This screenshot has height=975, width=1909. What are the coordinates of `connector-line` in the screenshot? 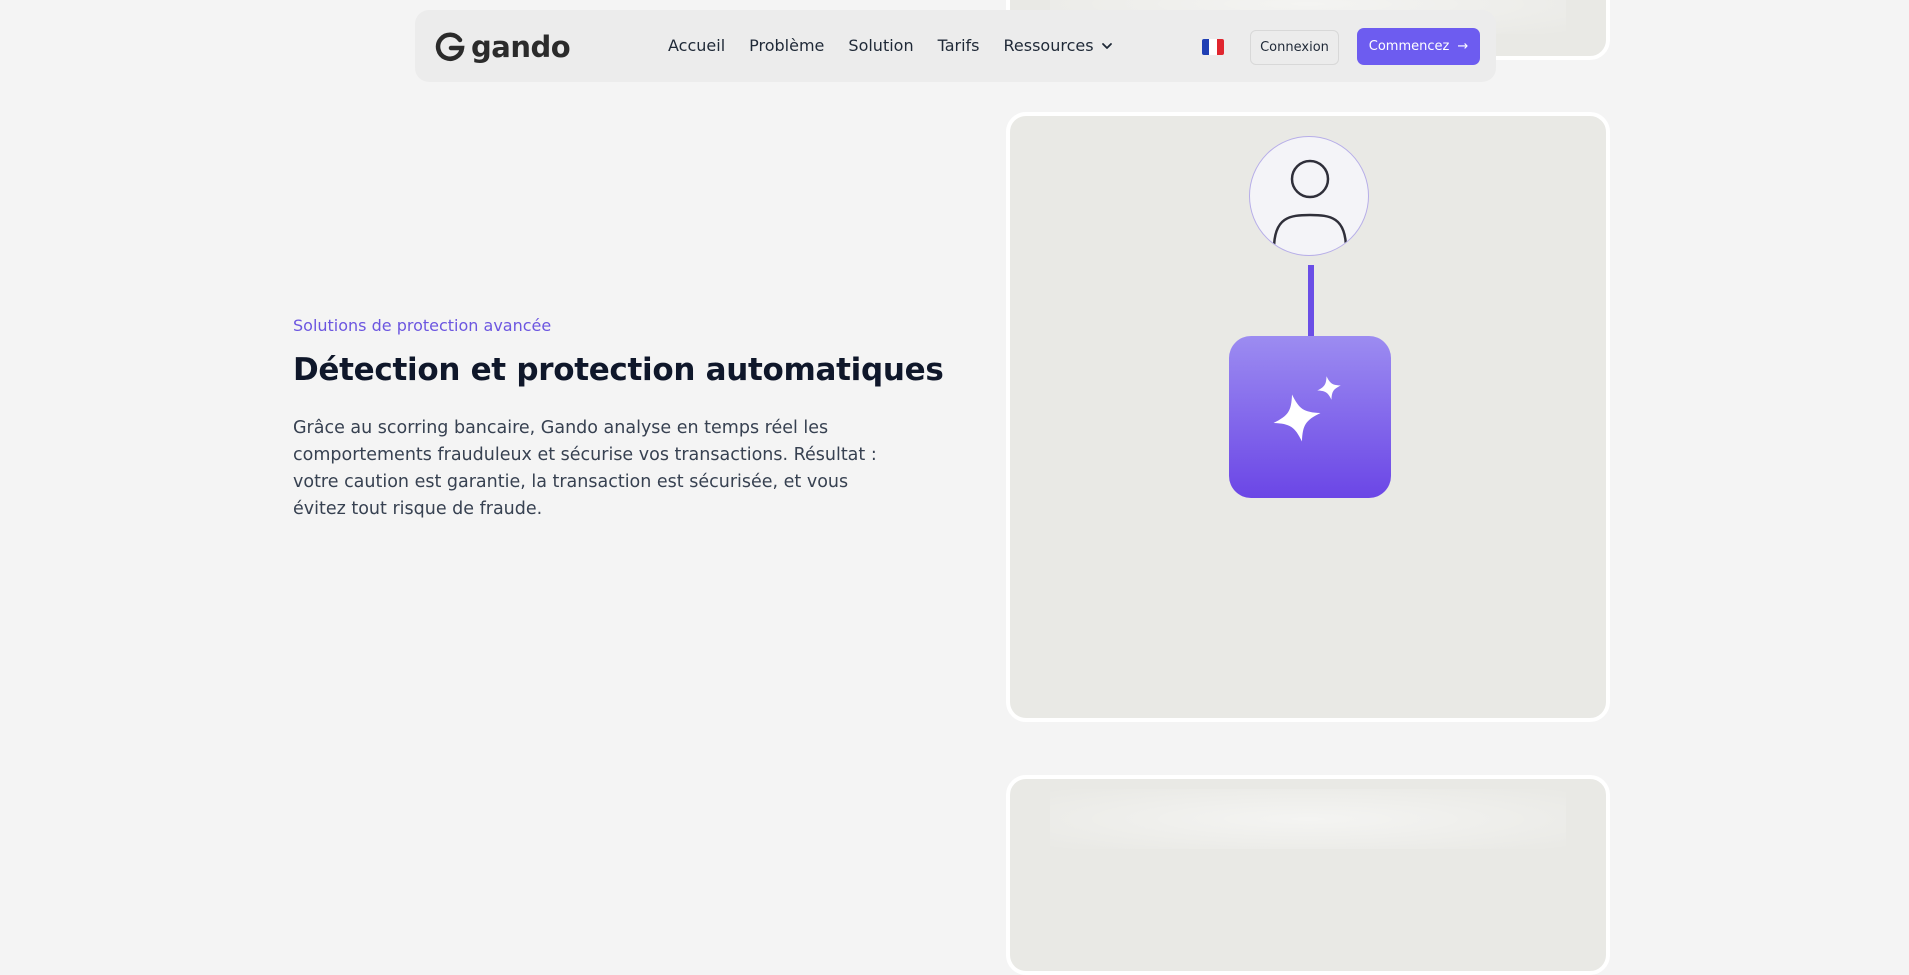 It's located at (1311, 301).